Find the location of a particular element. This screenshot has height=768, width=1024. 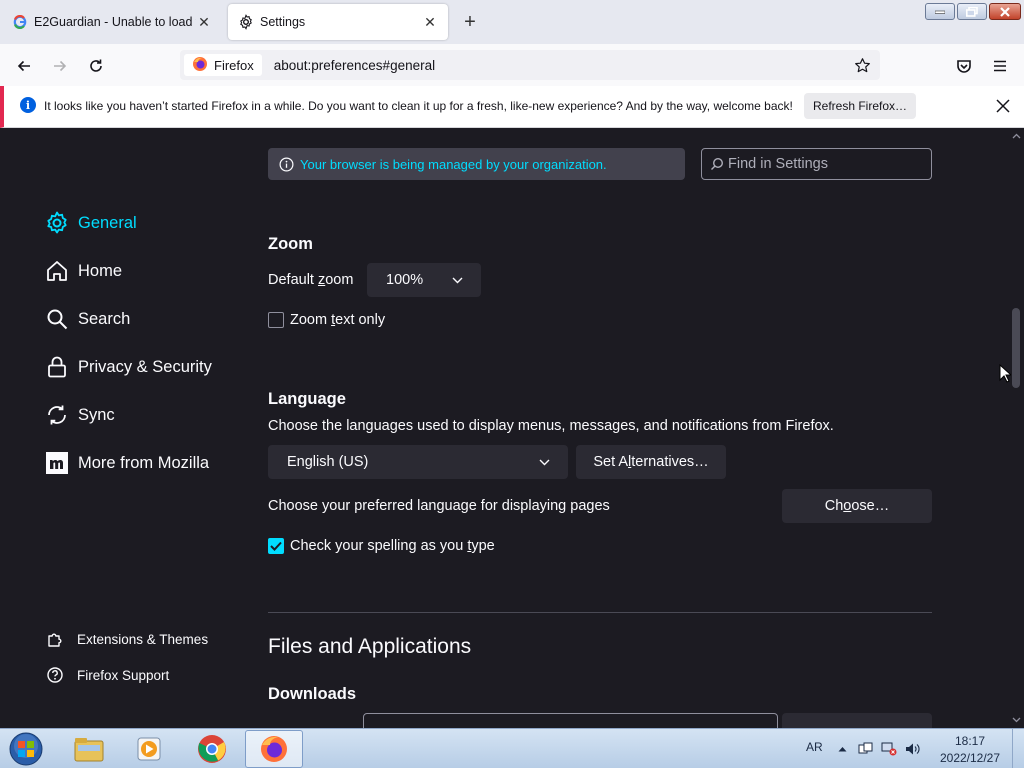

info-icon: i is located at coordinates (28, 105).